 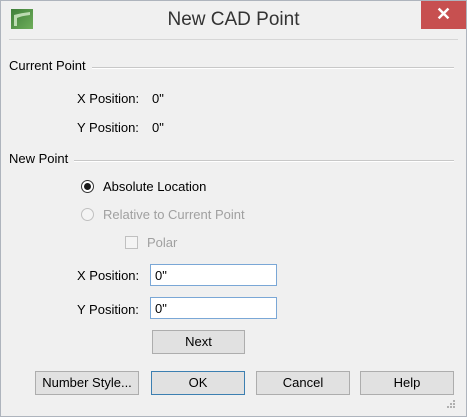 I want to click on relative-location-label: Relative to Current Point, so click(x=174, y=214).